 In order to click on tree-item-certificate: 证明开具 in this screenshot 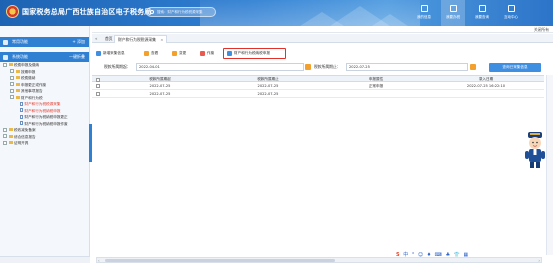, I will do `click(45, 143)`.